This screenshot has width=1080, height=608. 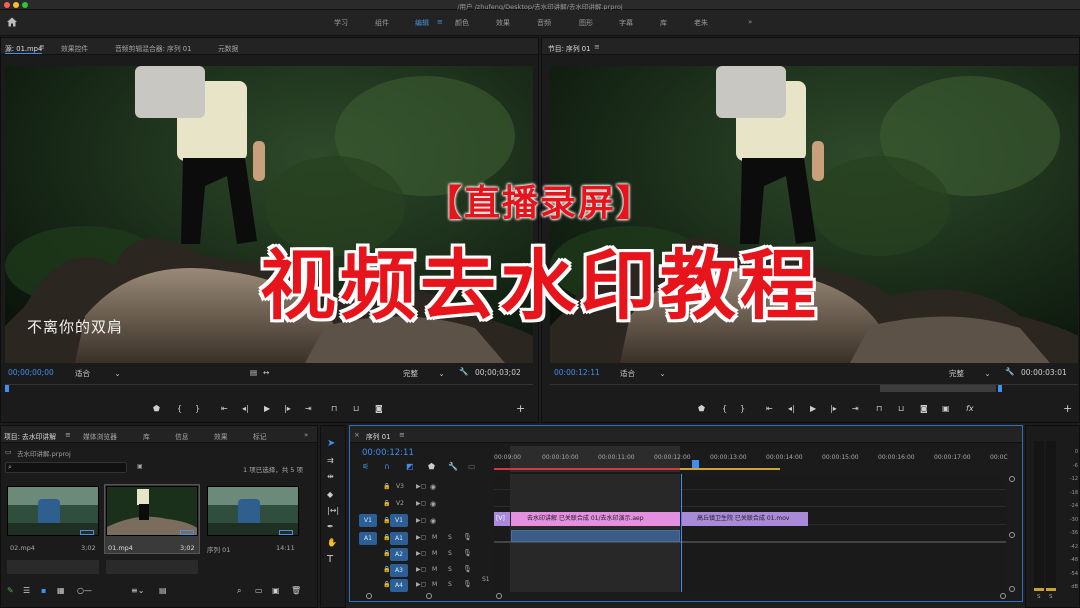 What do you see at coordinates (100, 436) in the screenshot?
I see `tab-media-browser: 媒体浏览器` at bounding box center [100, 436].